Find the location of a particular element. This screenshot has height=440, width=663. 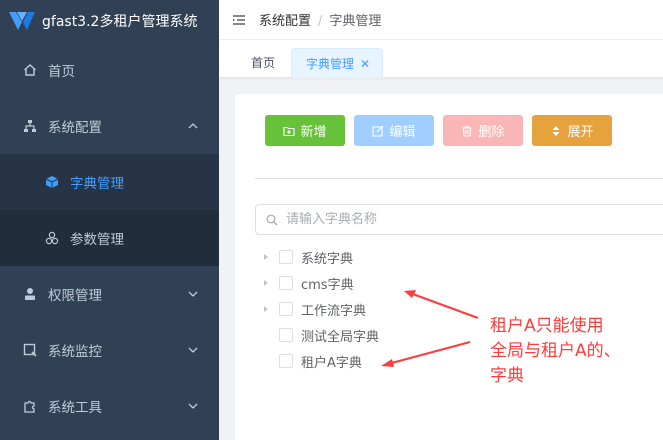

sidebar-item-monitor: 系统监控 is located at coordinates (109, 350).